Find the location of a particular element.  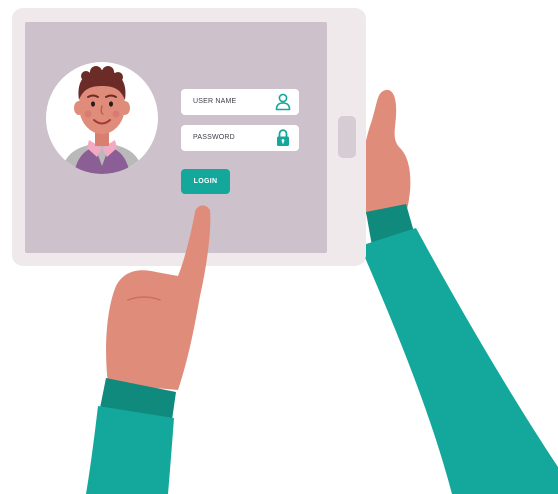

username-field: USER NAME is located at coordinates (240, 102).